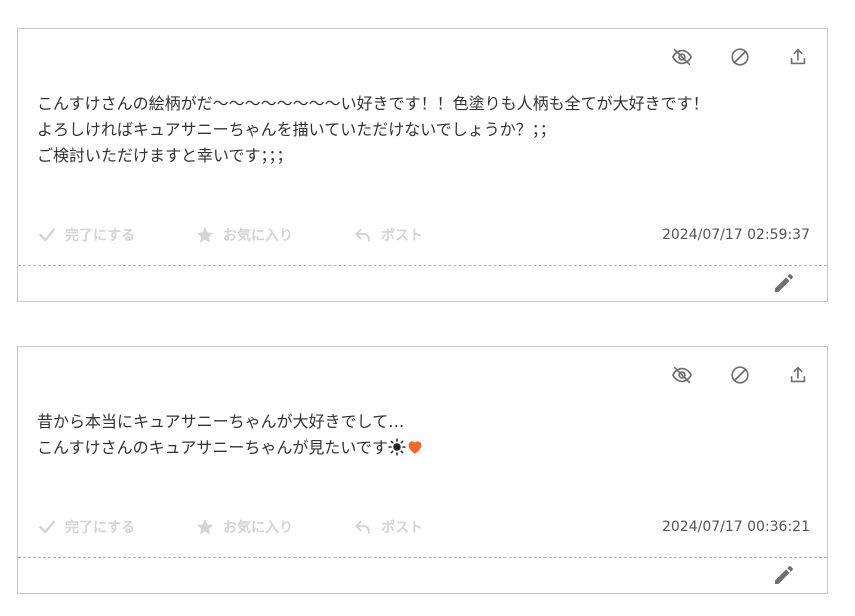 This screenshot has height=616, width=855. What do you see at coordinates (735, 235) in the screenshot?
I see `timestamp: 2024/07/17 02:59:37` at bounding box center [735, 235].